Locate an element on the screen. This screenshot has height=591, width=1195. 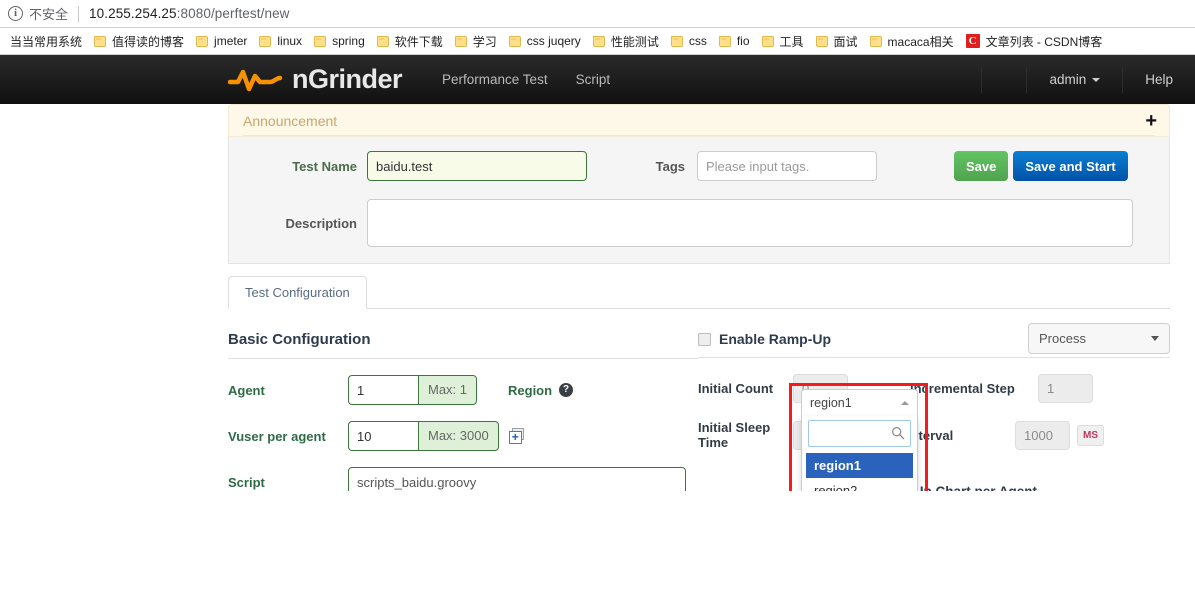
bookmark-item: 当当常用系统 is located at coordinates (46, 41).